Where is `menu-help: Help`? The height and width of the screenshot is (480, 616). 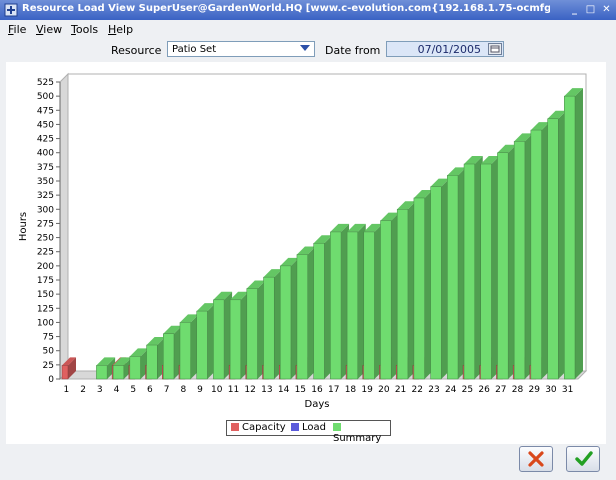
menu-help: Help is located at coordinates (120, 29).